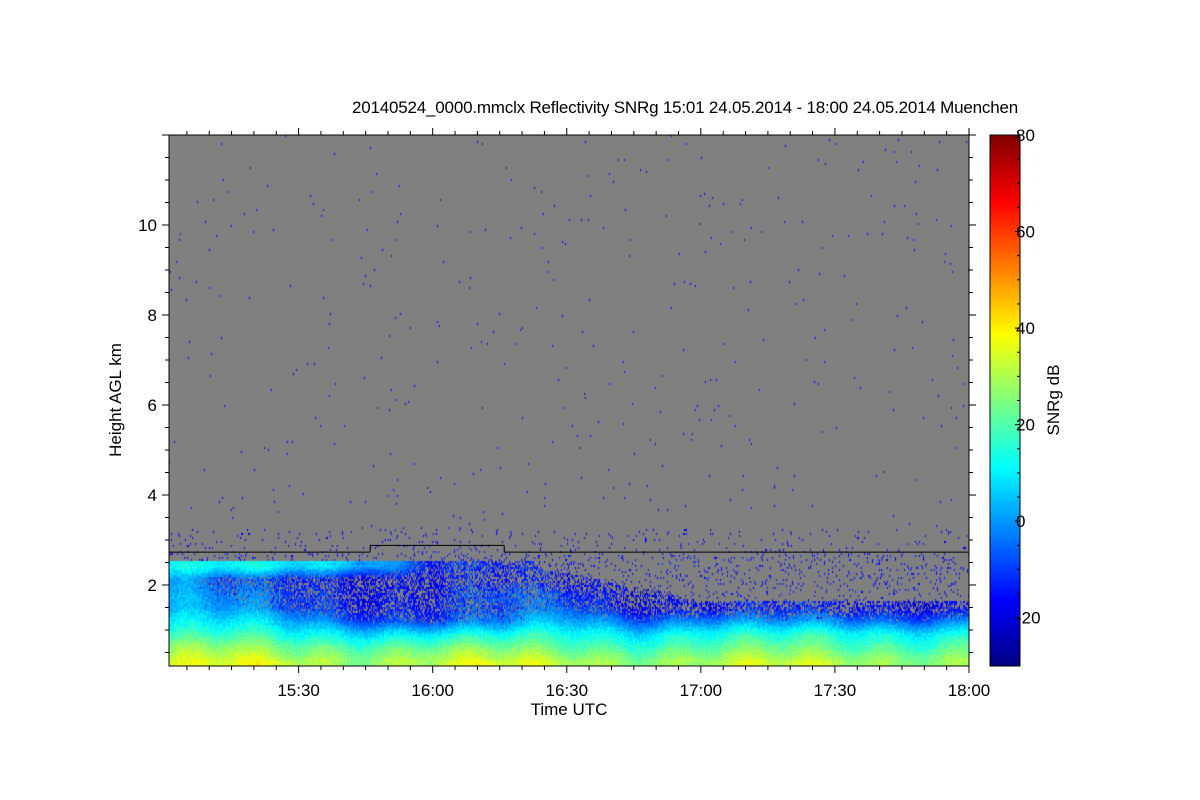  What do you see at coordinates (701, 690) in the screenshot?
I see `x-tick-label: 17:00` at bounding box center [701, 690].